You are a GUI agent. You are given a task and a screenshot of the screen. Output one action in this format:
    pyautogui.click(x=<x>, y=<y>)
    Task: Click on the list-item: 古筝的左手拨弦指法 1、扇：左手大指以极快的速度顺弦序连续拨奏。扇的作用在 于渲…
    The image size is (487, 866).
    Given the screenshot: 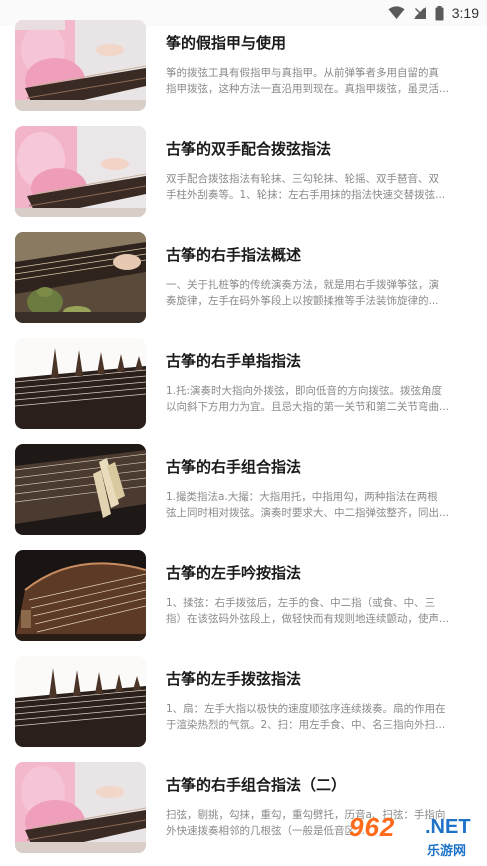 What is the action you would take?
    pyautogui.click(x=243, y=701)
    